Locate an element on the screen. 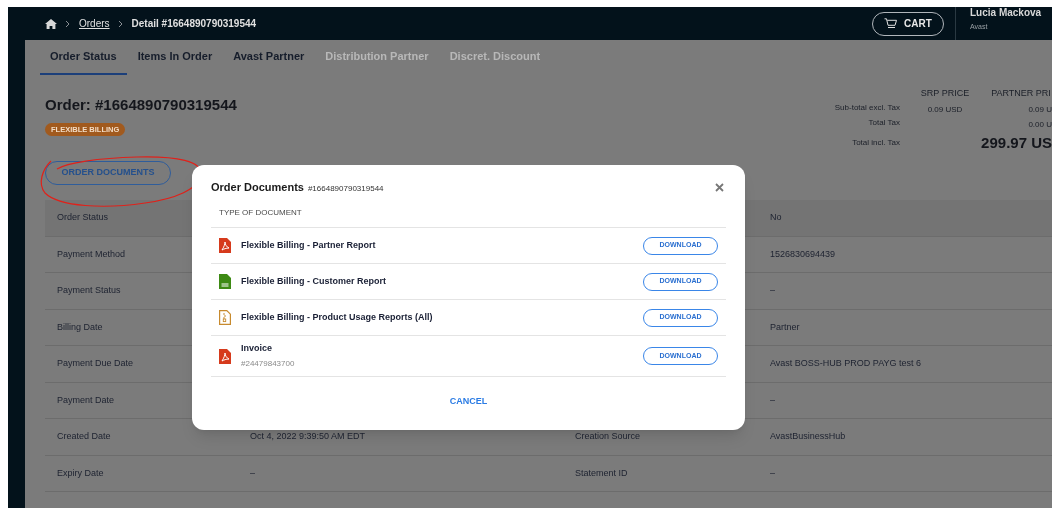 Image resolution: width=1052 pixels, height=508 pixels. detail-value: Avast BOSS-HUB PROD PAYG test 6 is located at coordinates (846, 363).